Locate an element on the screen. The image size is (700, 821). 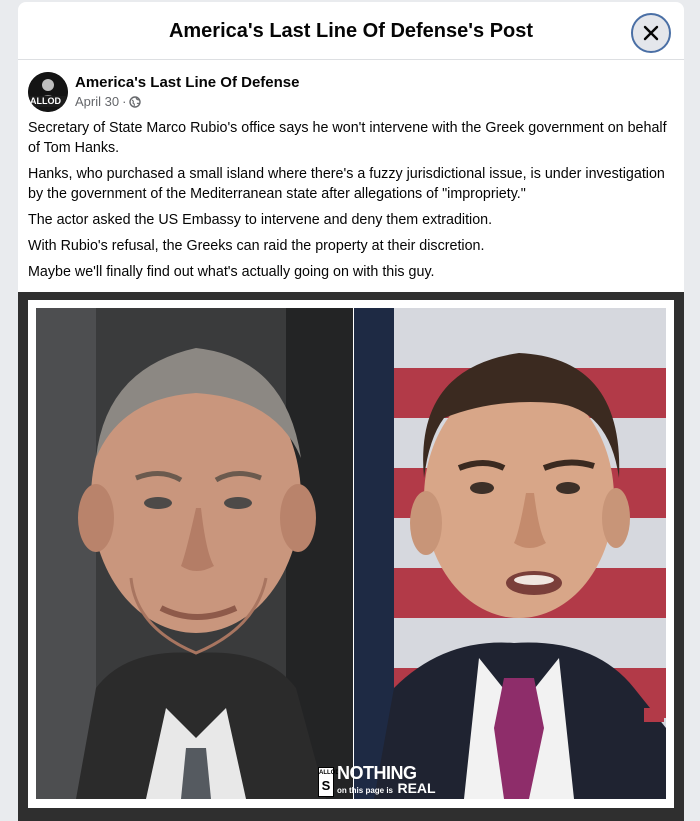
dialog-title: America's Last Line Of Defense's Post is located at coordinates (351, 31).